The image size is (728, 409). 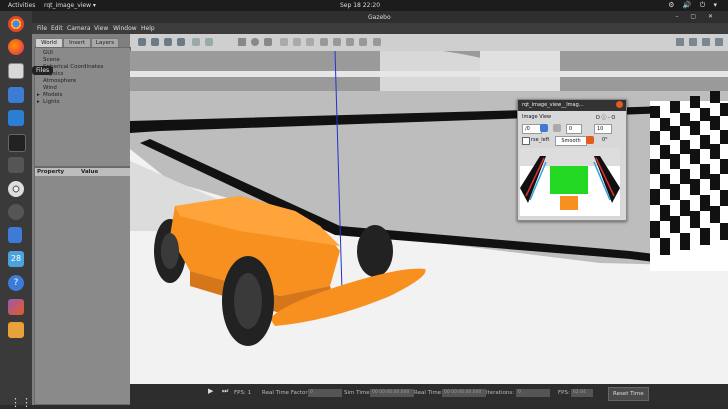 What do you see at coordinates (16, 95) in the screenshot?
I see `text-editor-icon` at bounding box center [16, 95].